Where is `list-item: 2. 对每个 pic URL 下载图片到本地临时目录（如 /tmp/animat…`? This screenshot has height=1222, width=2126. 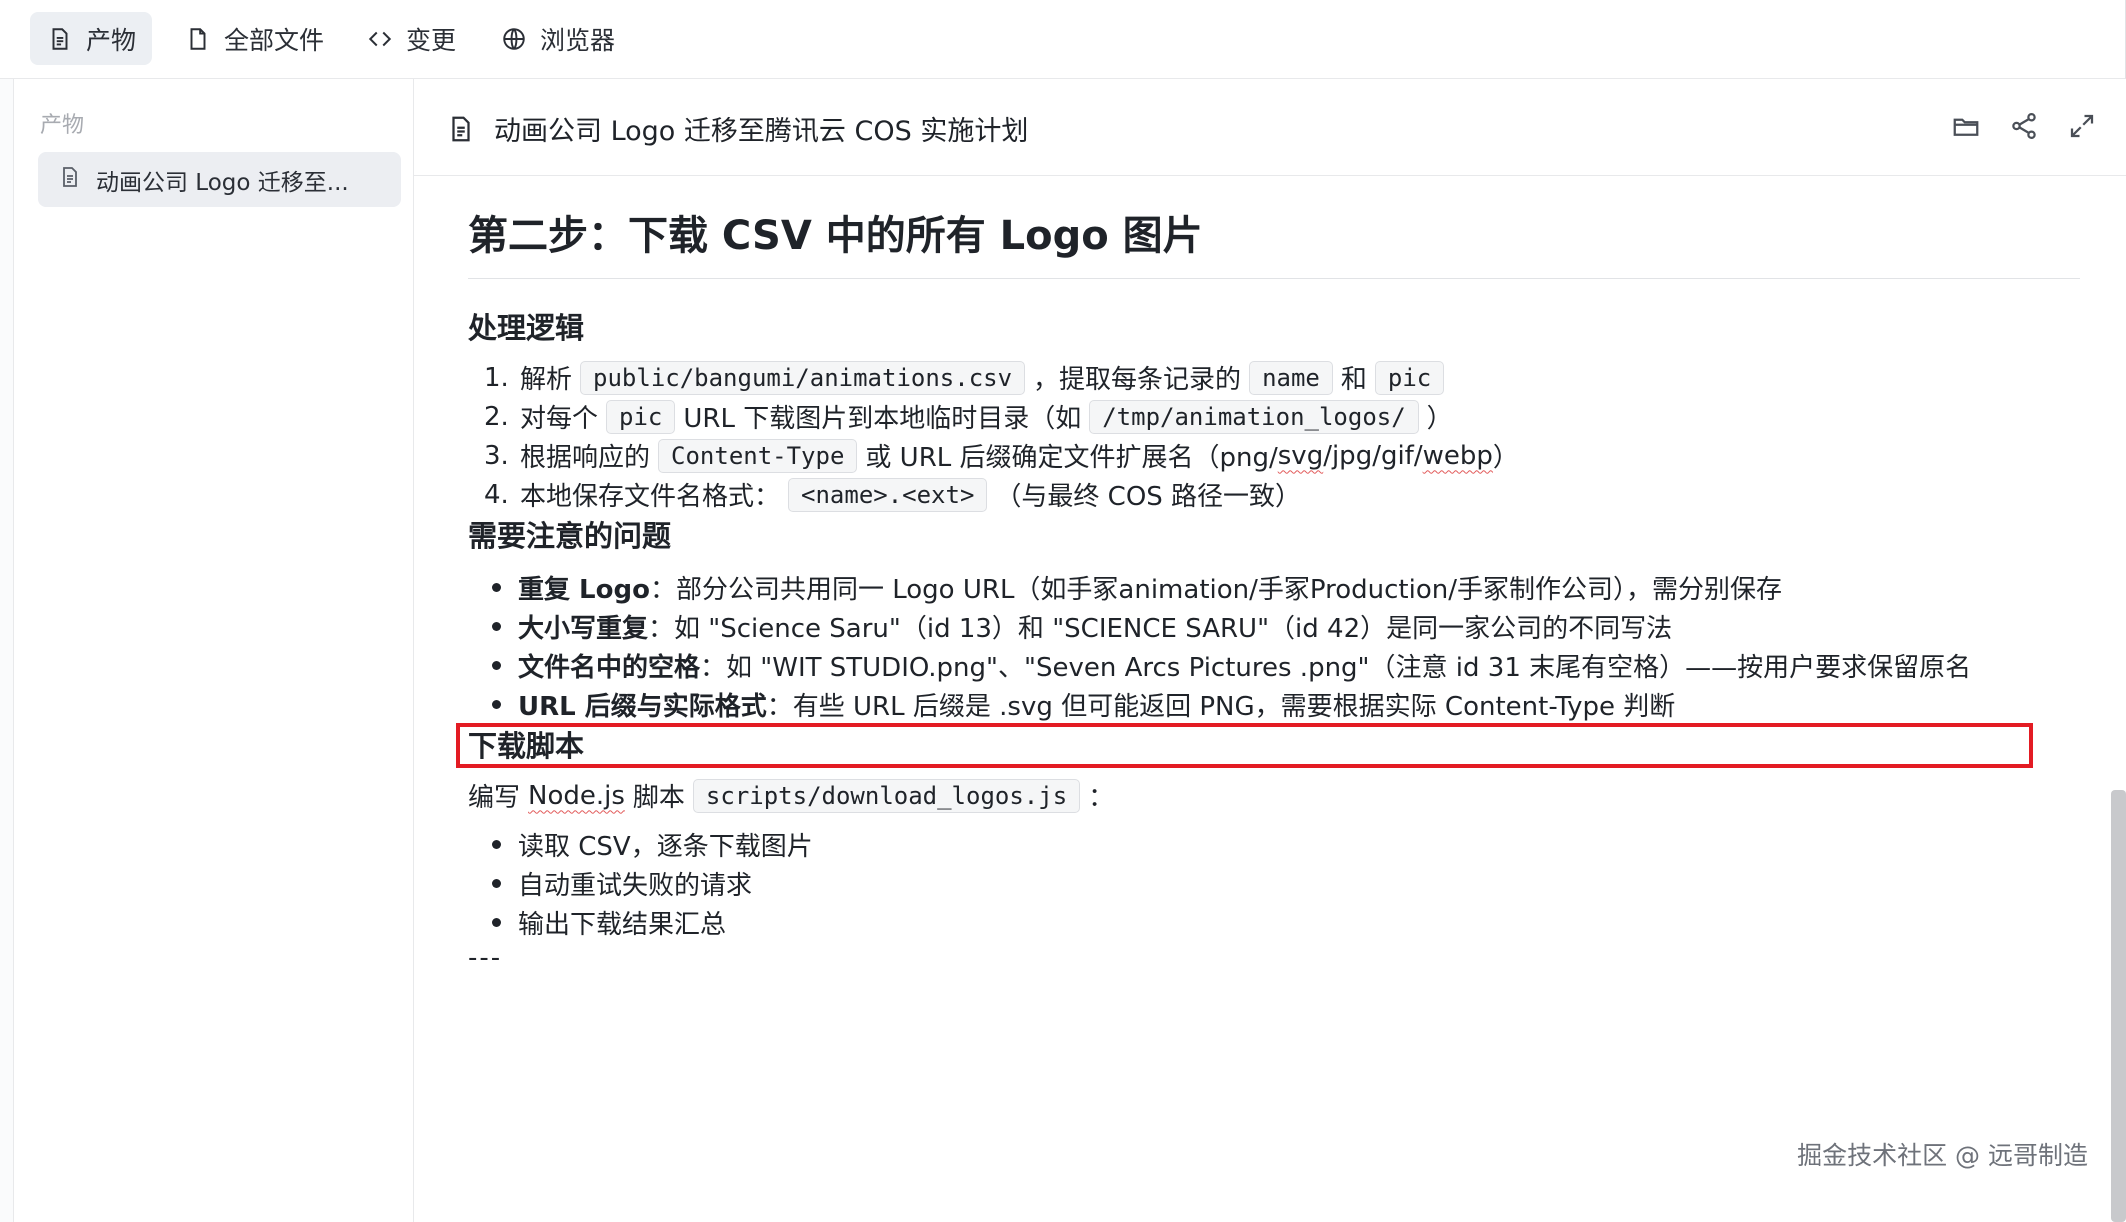 list-item: 2. 对每个 pic URL 下载图片到本地临时目录（如 /tmp/animat… is located at coordinates (968, 416).